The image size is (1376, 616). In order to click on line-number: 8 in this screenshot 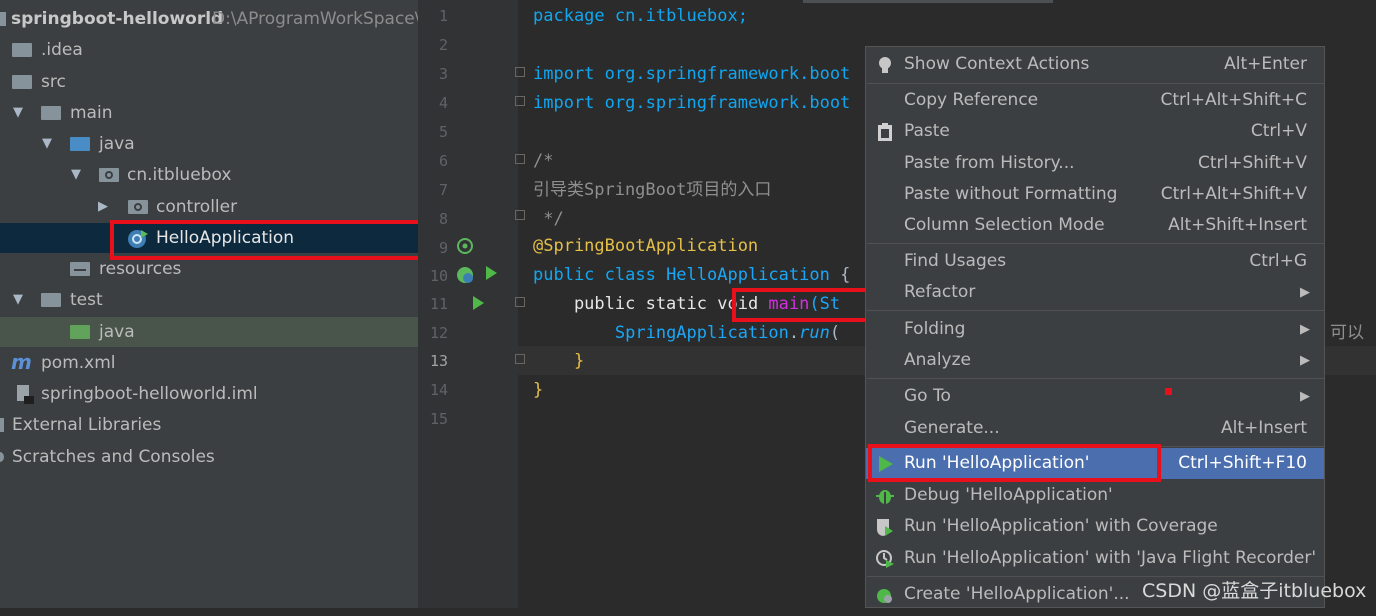, I will do `click(443, 219)`.